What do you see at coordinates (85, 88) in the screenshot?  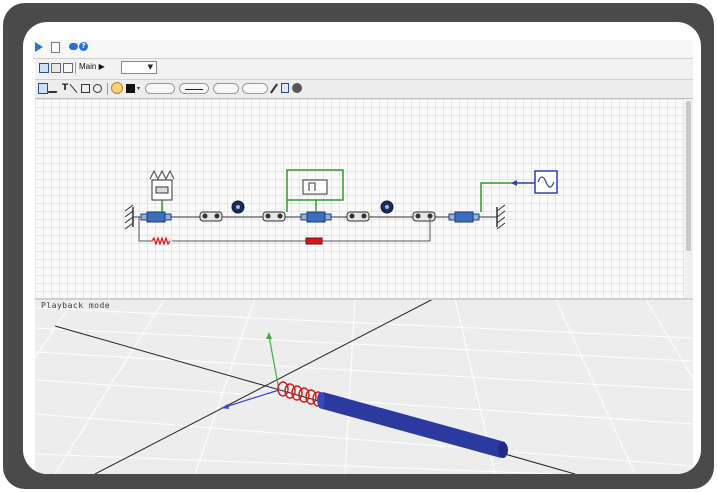 I see `rectangle-icon` at bounding box center [85, 88].